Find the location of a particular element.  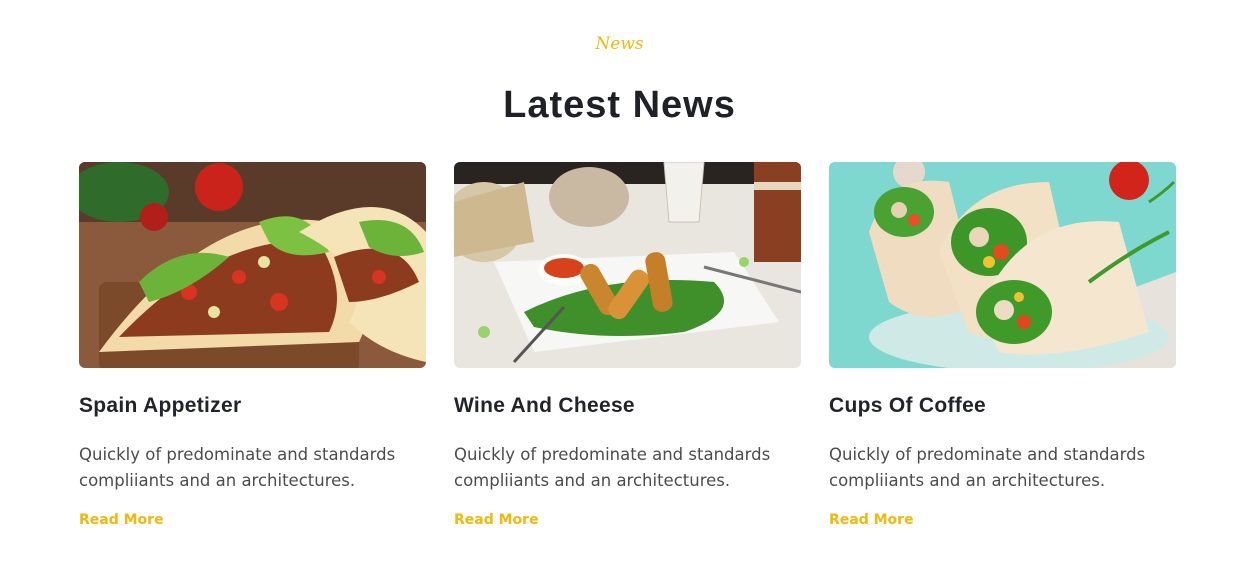

section-eyebrow: News is located at coordinates (619, 44).